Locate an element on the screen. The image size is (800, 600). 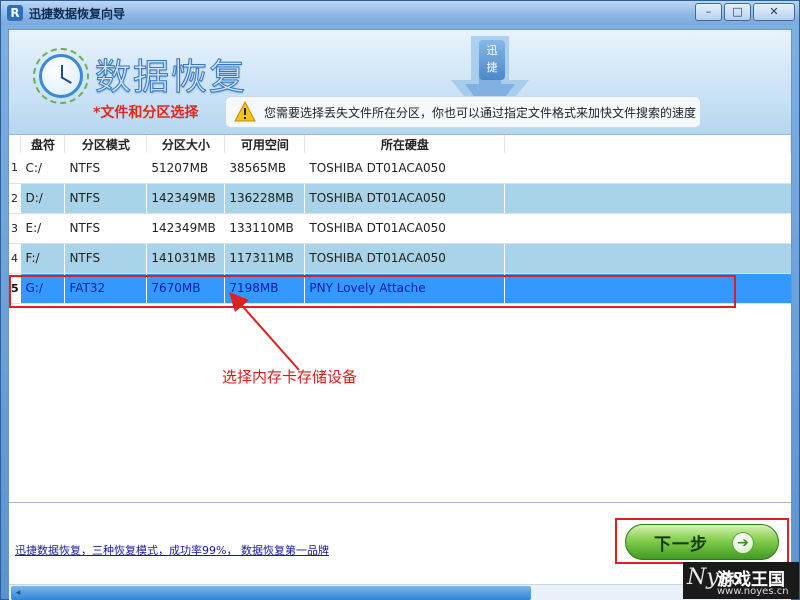
page-title: 数据恢复 is located at coordinates (171, 78).